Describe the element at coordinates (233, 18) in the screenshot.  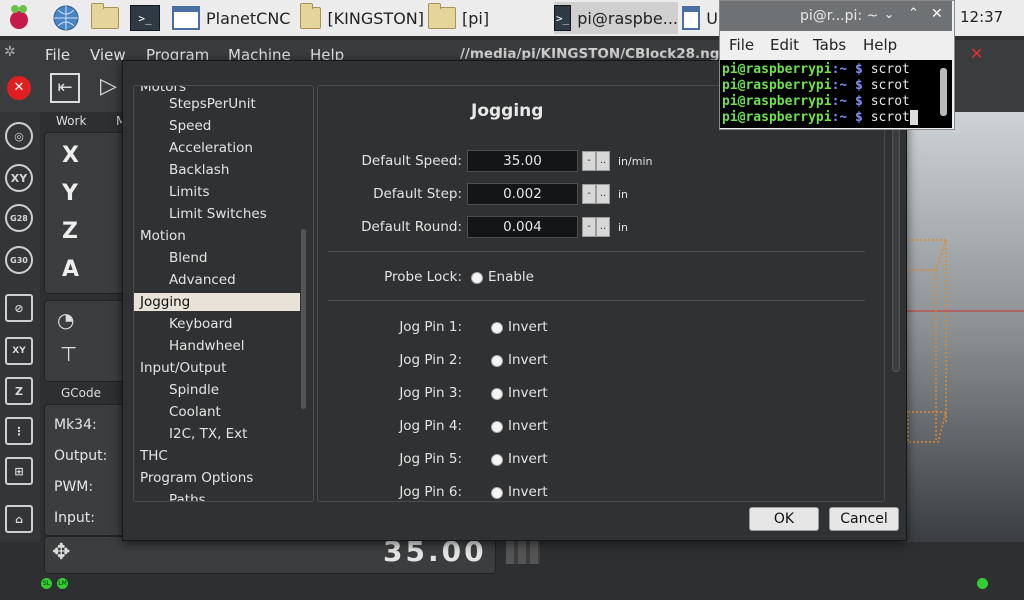
I see `taskbar-planetcnc: PlanetCNC` at that location.